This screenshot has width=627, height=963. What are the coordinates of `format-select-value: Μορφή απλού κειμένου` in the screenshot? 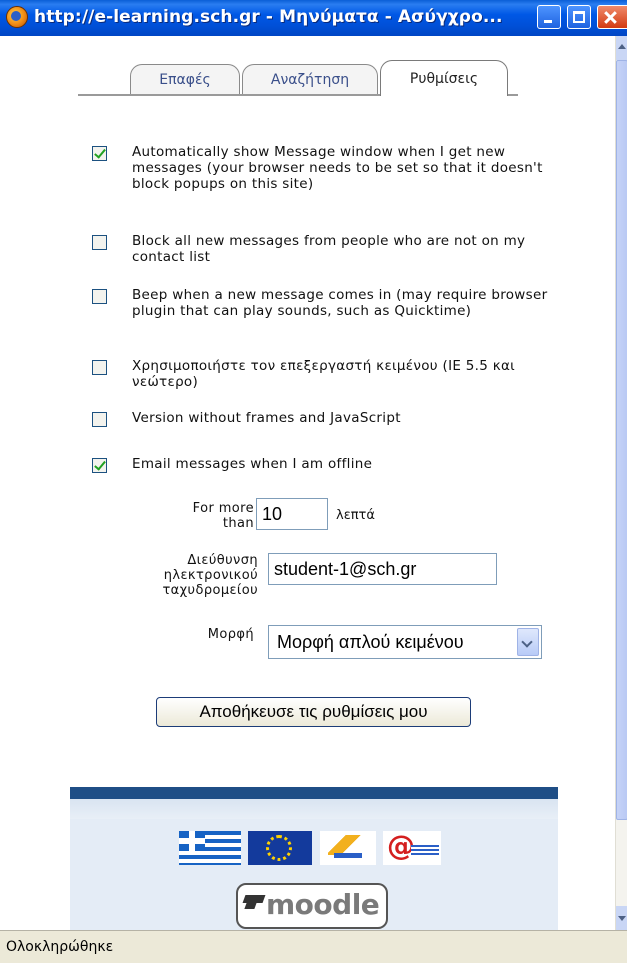 It's located at (370, 642).